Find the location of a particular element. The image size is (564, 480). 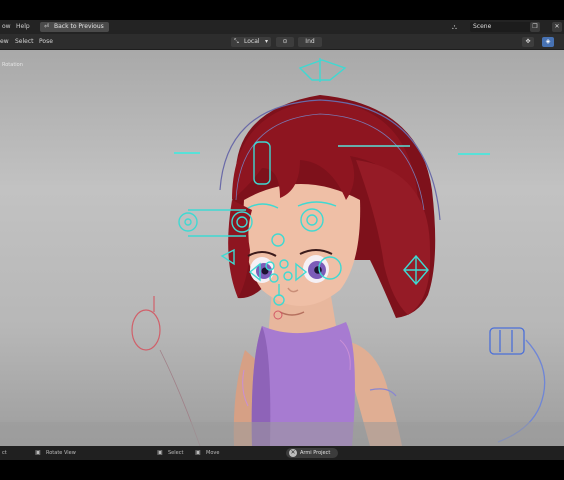

active-object-pill: ✕ Armi Project is located at coordinates (312, 453).